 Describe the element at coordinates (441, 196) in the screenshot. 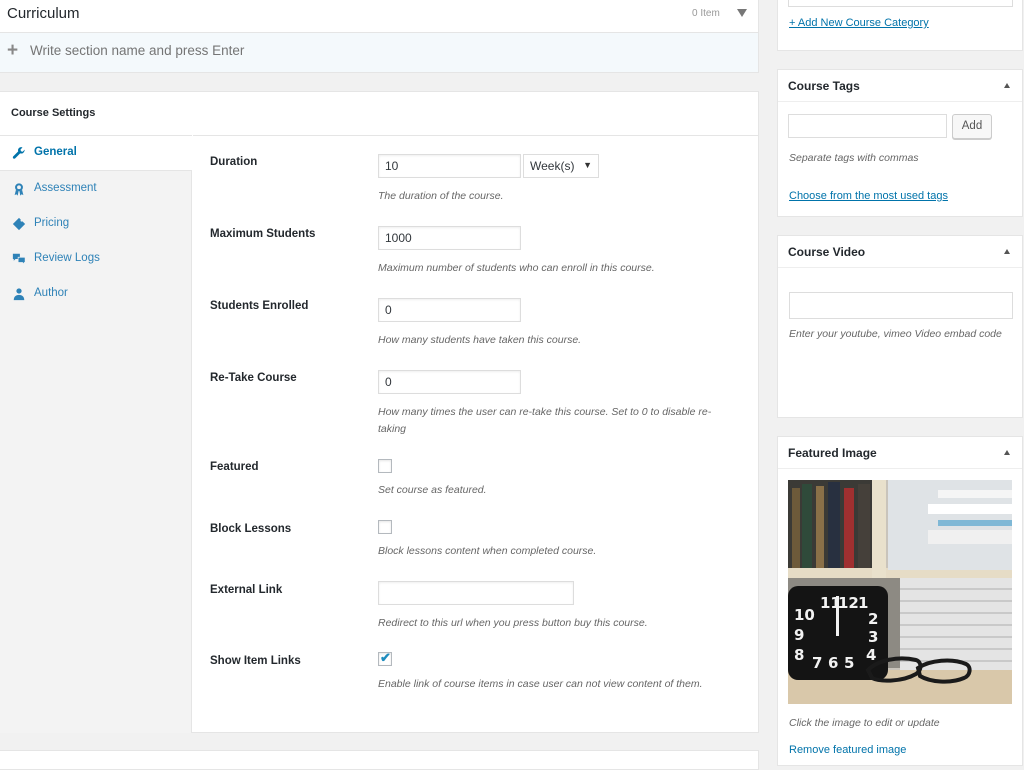

I see `duration-description: The duration of the course.` at that location.